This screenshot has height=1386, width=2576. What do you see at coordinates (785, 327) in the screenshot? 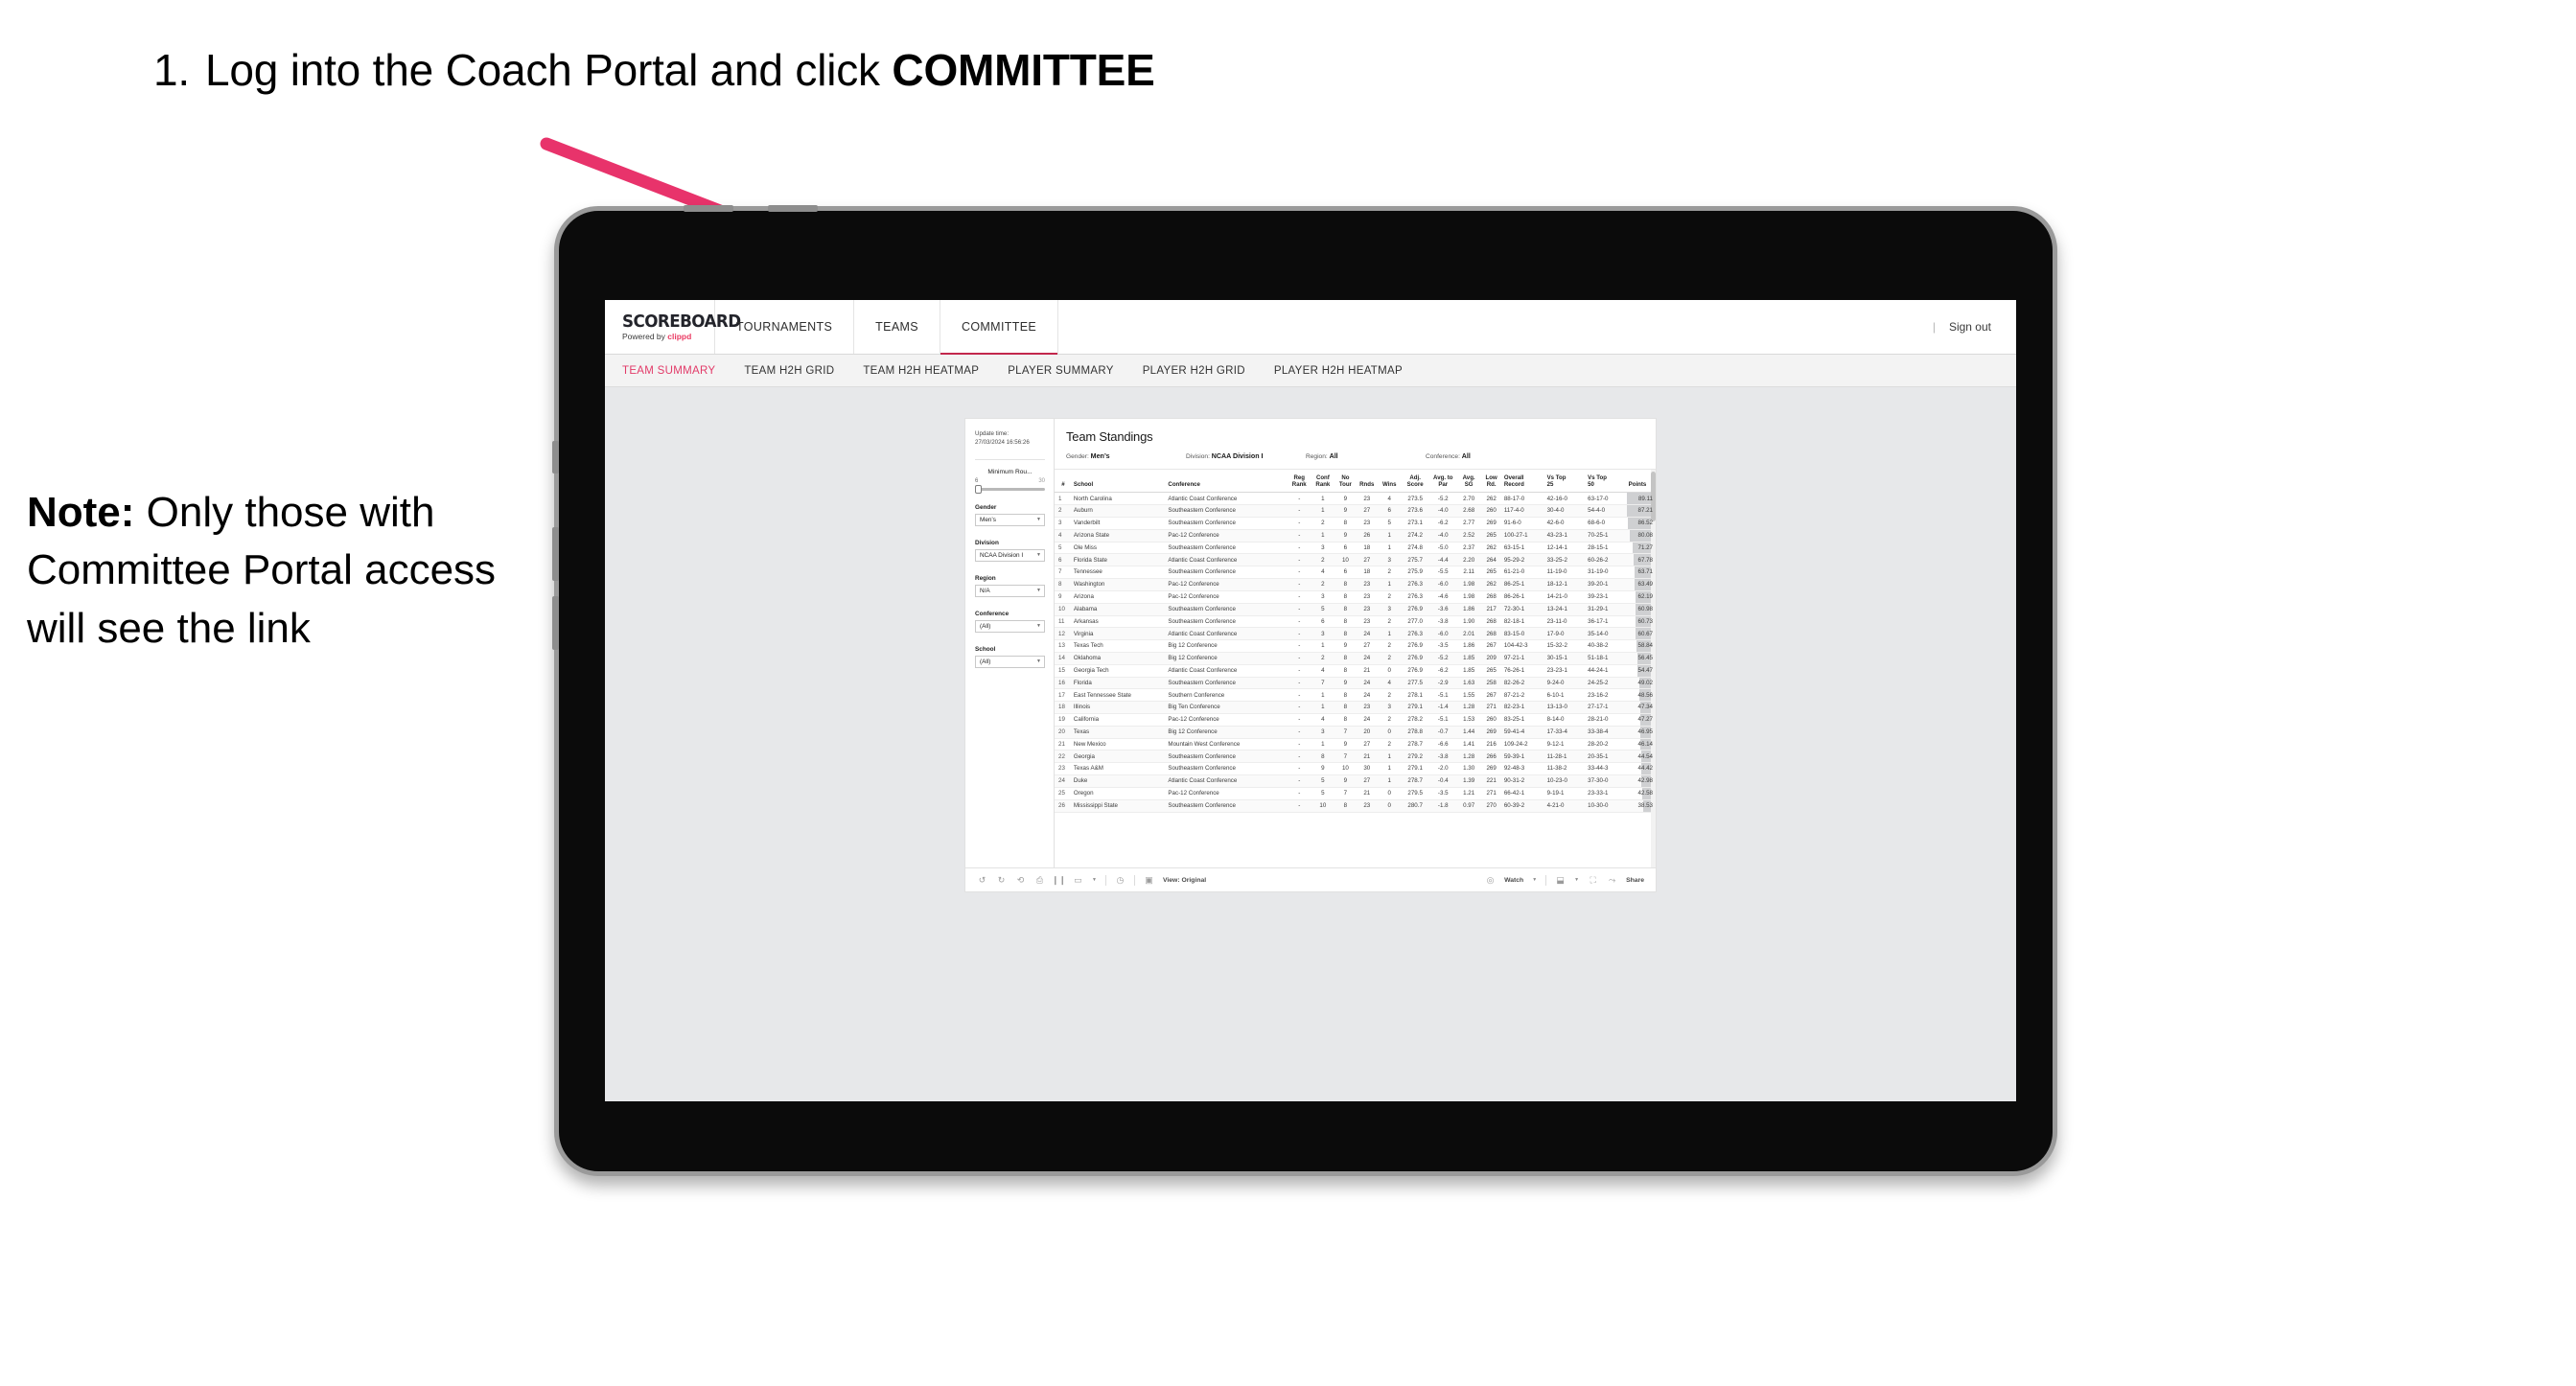
I see `nav-item-tournaments: TOURNAMENTS` at bounding box center [785, 327].